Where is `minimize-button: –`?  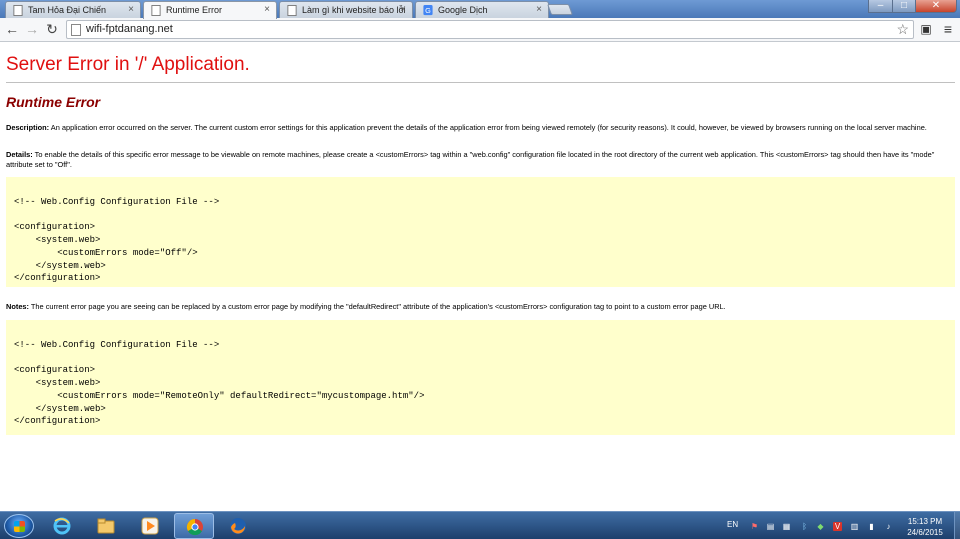 minimize-button: – is located at coordinates (880, 6).